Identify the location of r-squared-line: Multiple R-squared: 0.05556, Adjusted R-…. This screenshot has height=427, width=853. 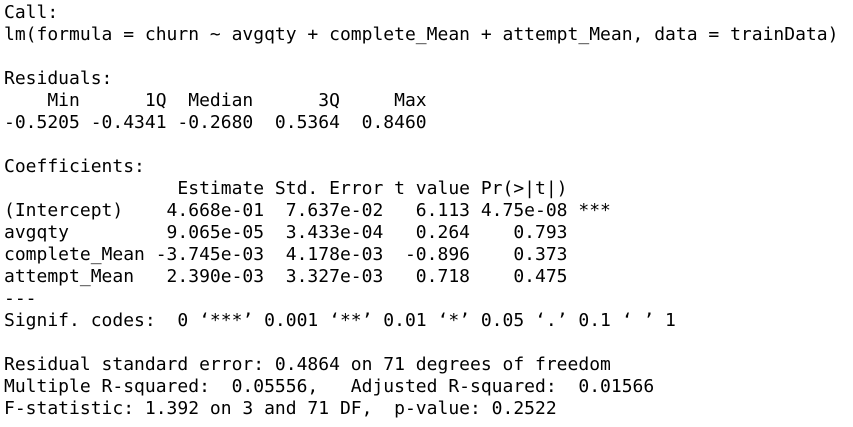
(335, 386).